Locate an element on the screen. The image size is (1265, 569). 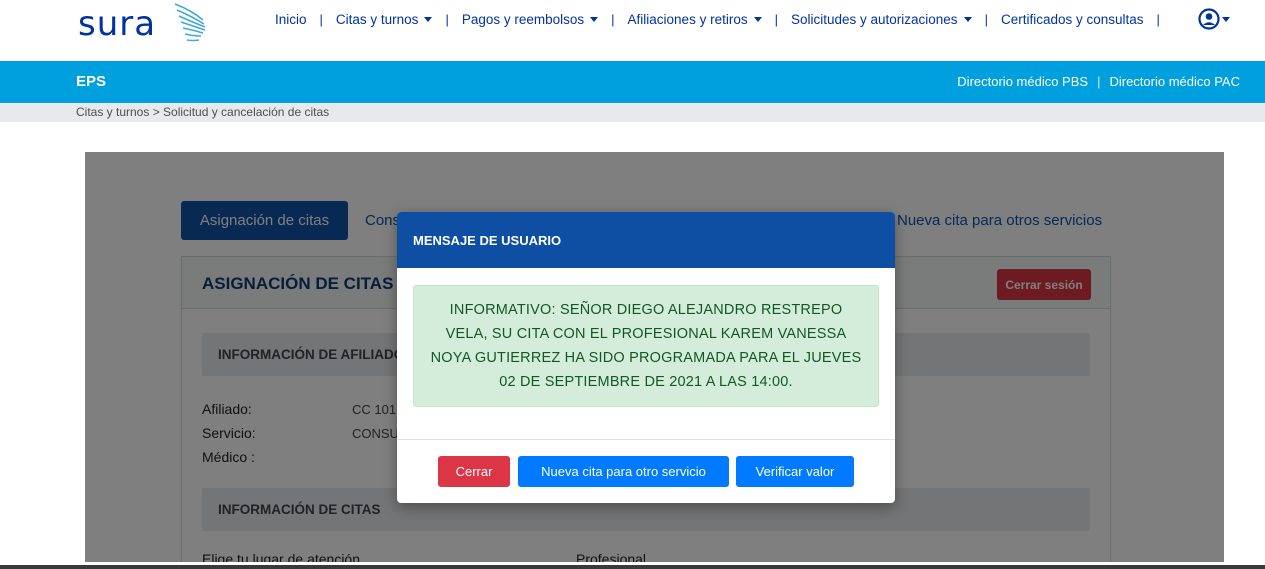
modal-header: MENSAJE DE USUARIO is located at coordinates (646, 240).